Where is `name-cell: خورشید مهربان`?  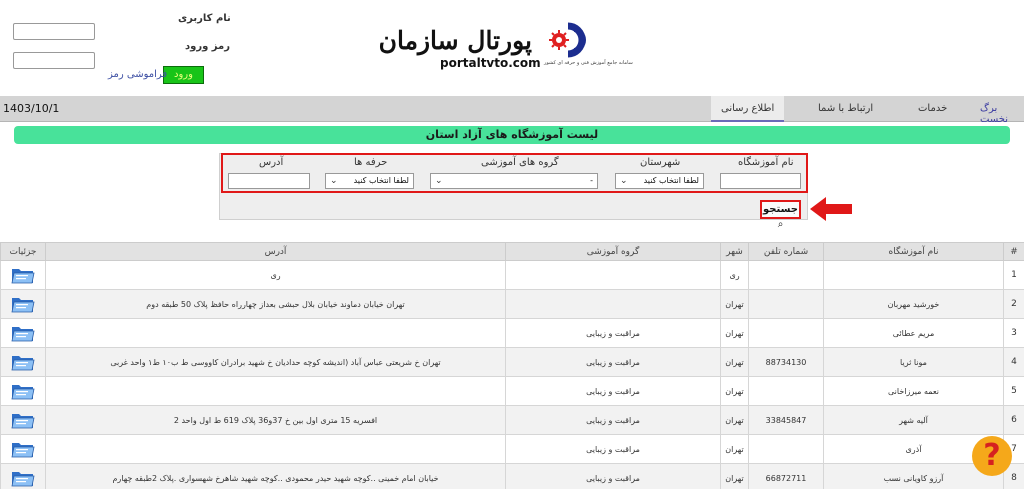
name-cell: خورشید مهربان is located at coordinates (913, 304).